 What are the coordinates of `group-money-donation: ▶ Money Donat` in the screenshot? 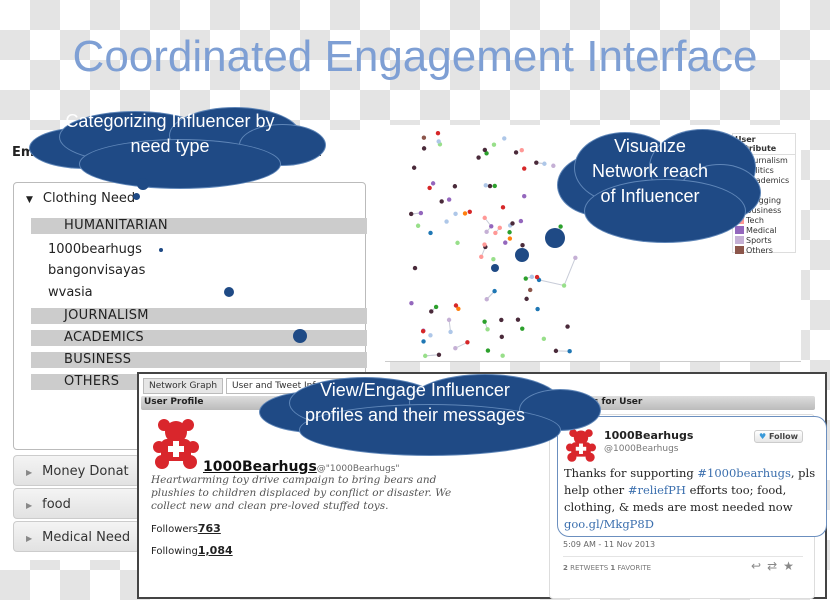 It's located at (76, 470).